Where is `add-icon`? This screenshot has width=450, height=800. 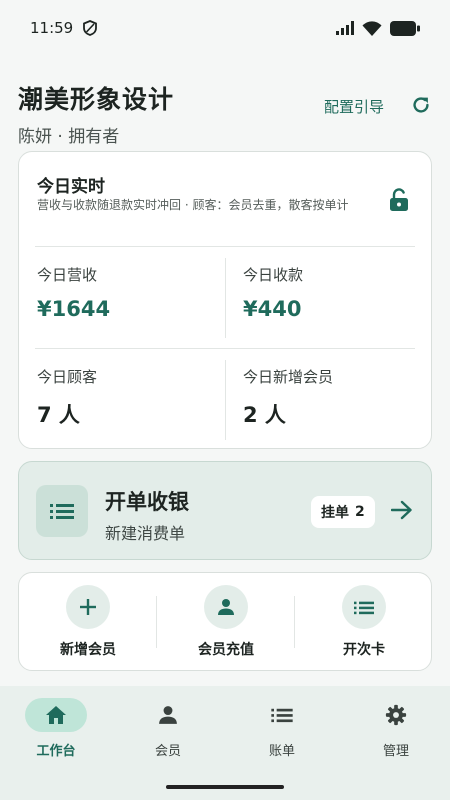 add-icon is located at coordinates (88, 607).